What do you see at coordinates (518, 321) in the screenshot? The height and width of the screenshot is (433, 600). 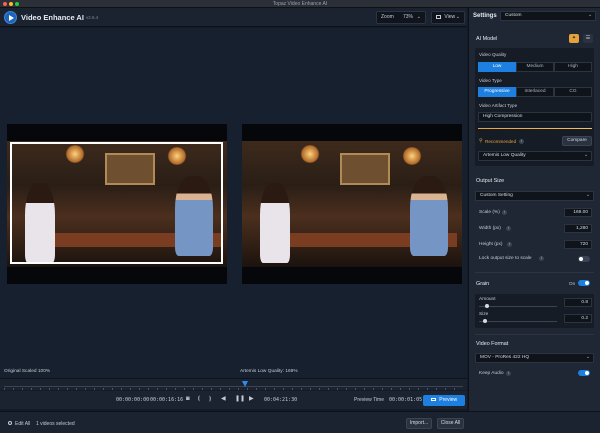 I see `size-slider` at bounding box center [518, 321].